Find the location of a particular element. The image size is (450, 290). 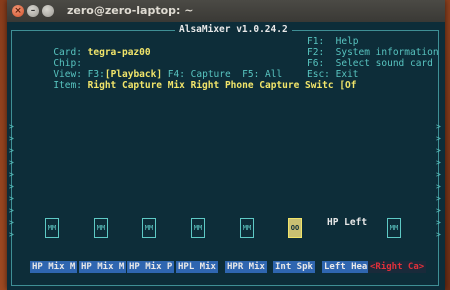

help-esc: Esc: Exit is located at coordinates (333, 74).